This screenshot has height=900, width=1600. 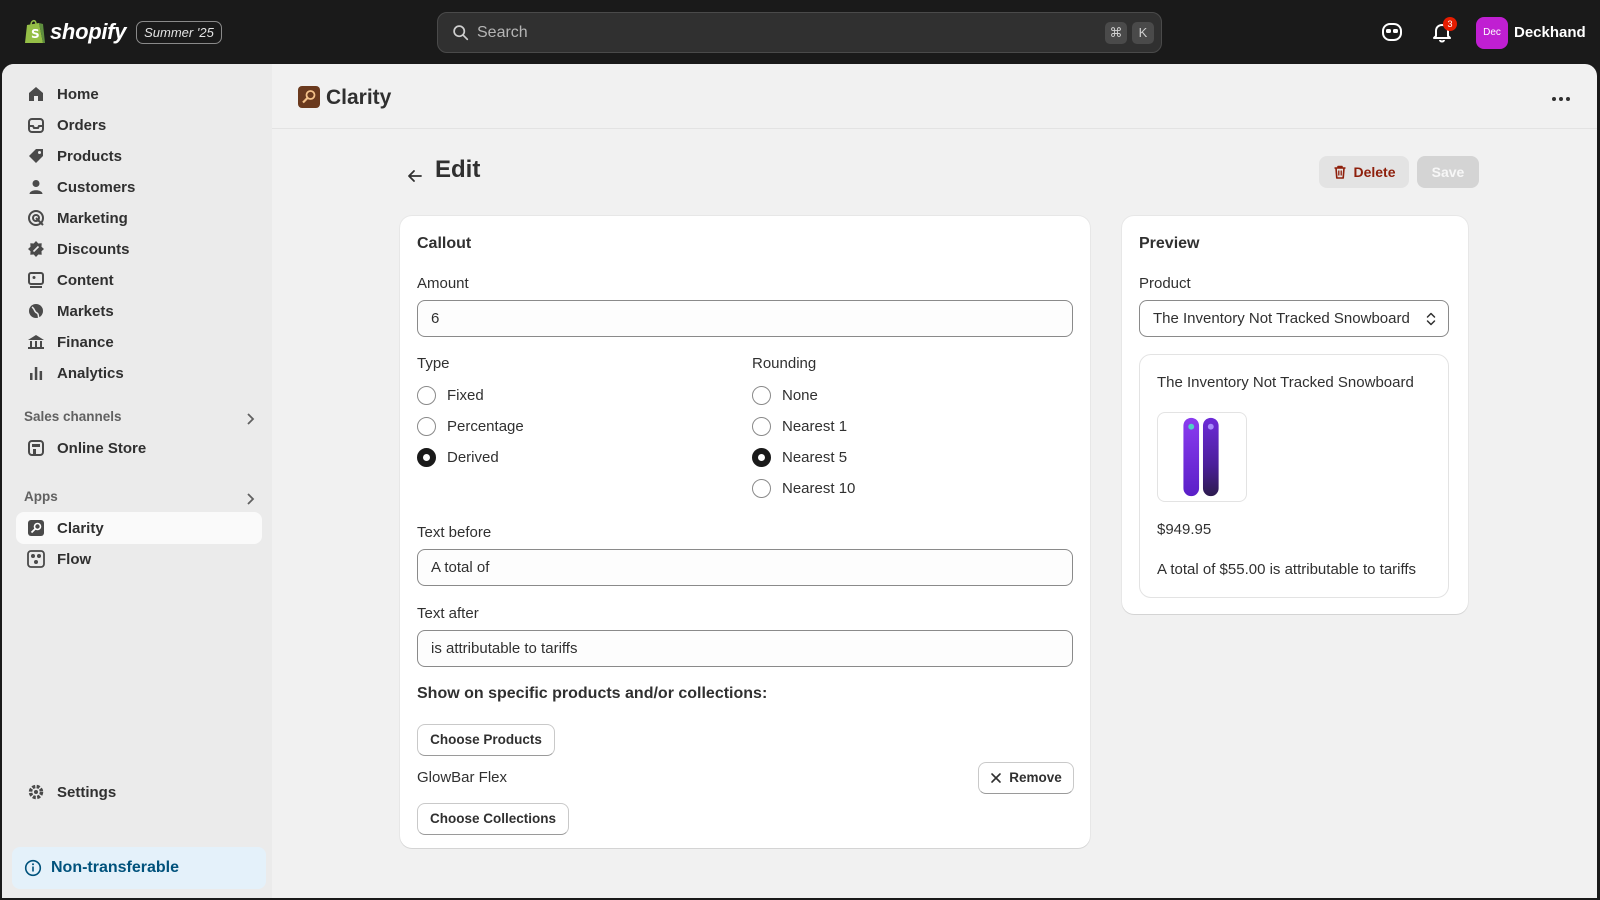 I want to click on flow-icon, so click(x=36, y=559).